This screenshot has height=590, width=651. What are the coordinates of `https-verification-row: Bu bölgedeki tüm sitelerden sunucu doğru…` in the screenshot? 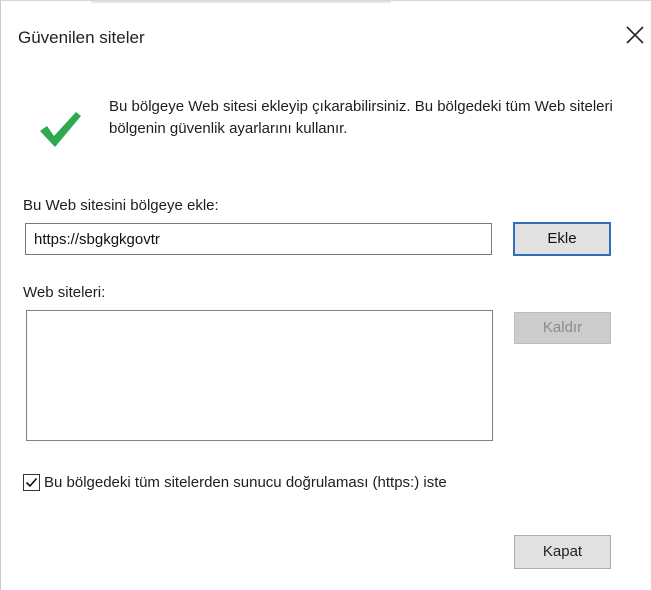 It's located at (235, 482).